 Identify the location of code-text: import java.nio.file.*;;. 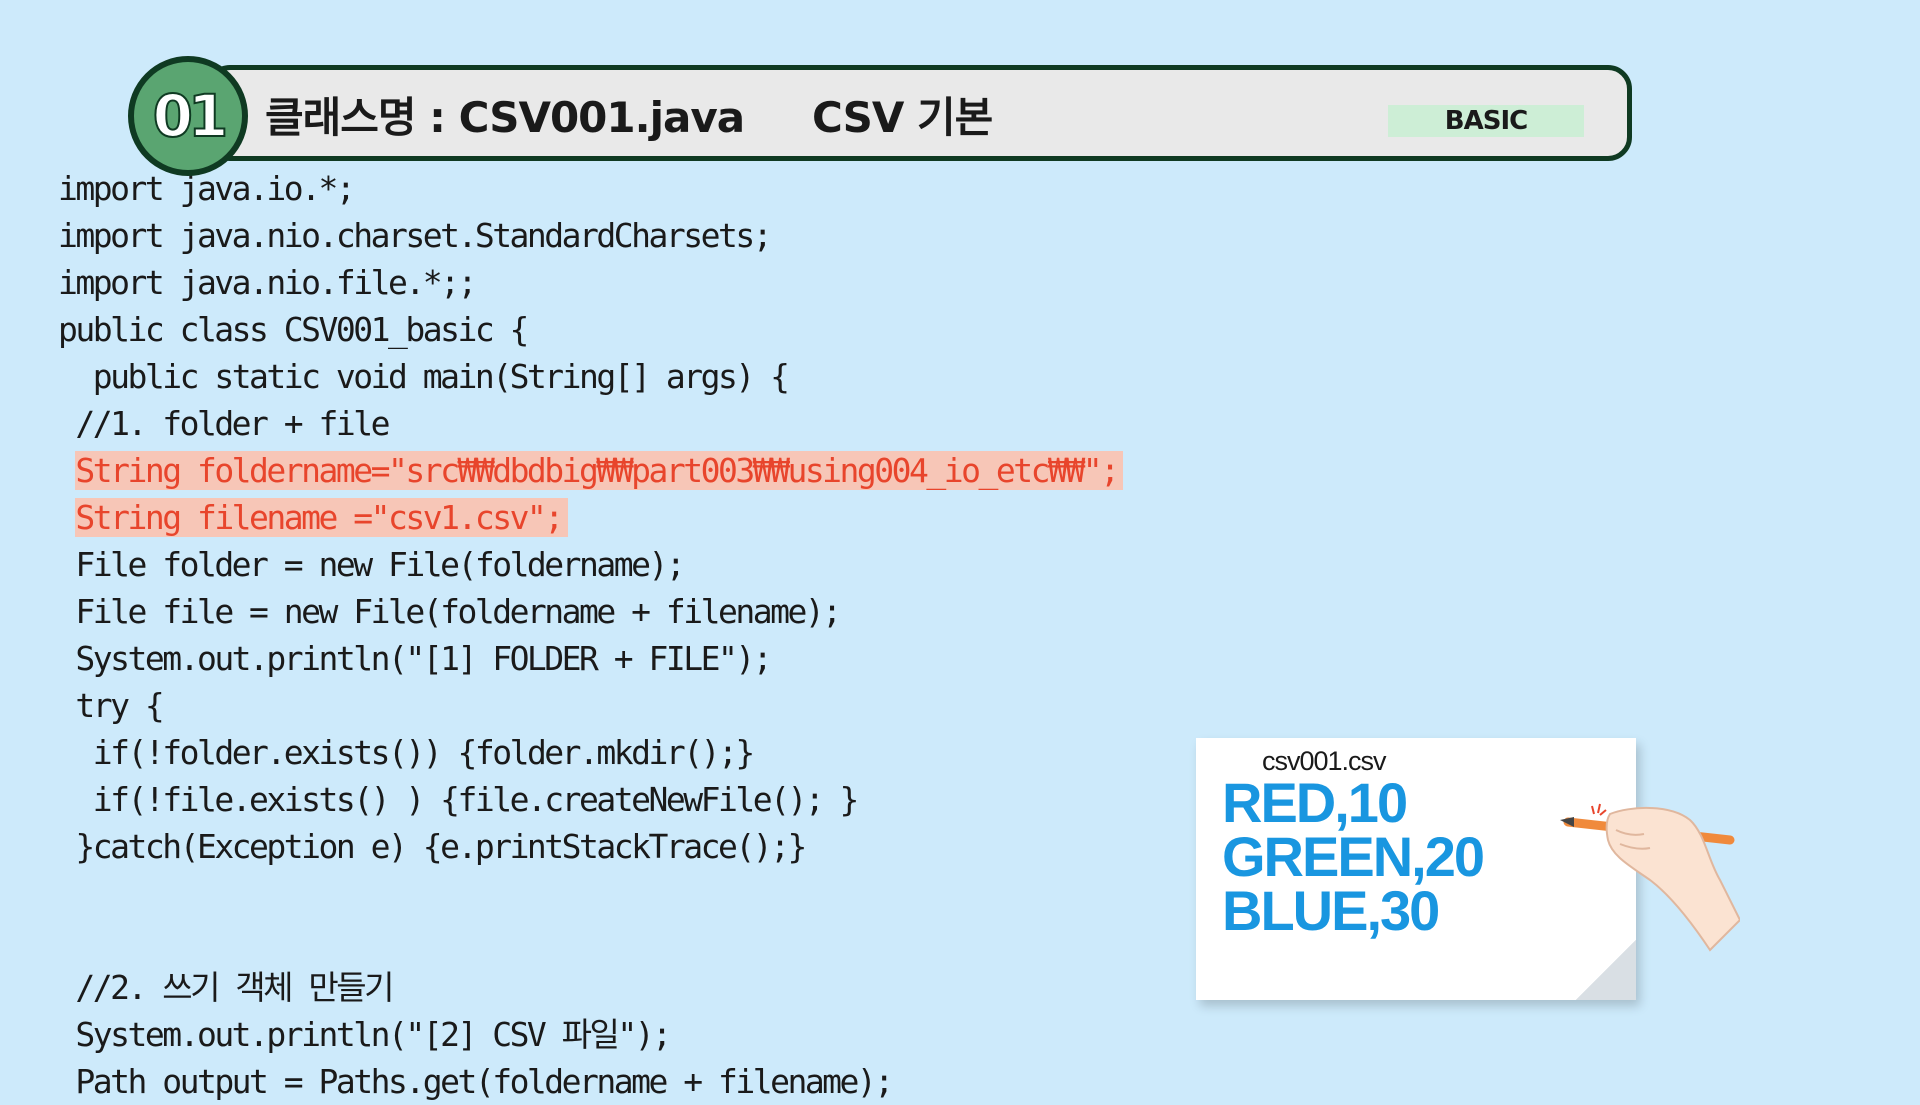
(267, 282).